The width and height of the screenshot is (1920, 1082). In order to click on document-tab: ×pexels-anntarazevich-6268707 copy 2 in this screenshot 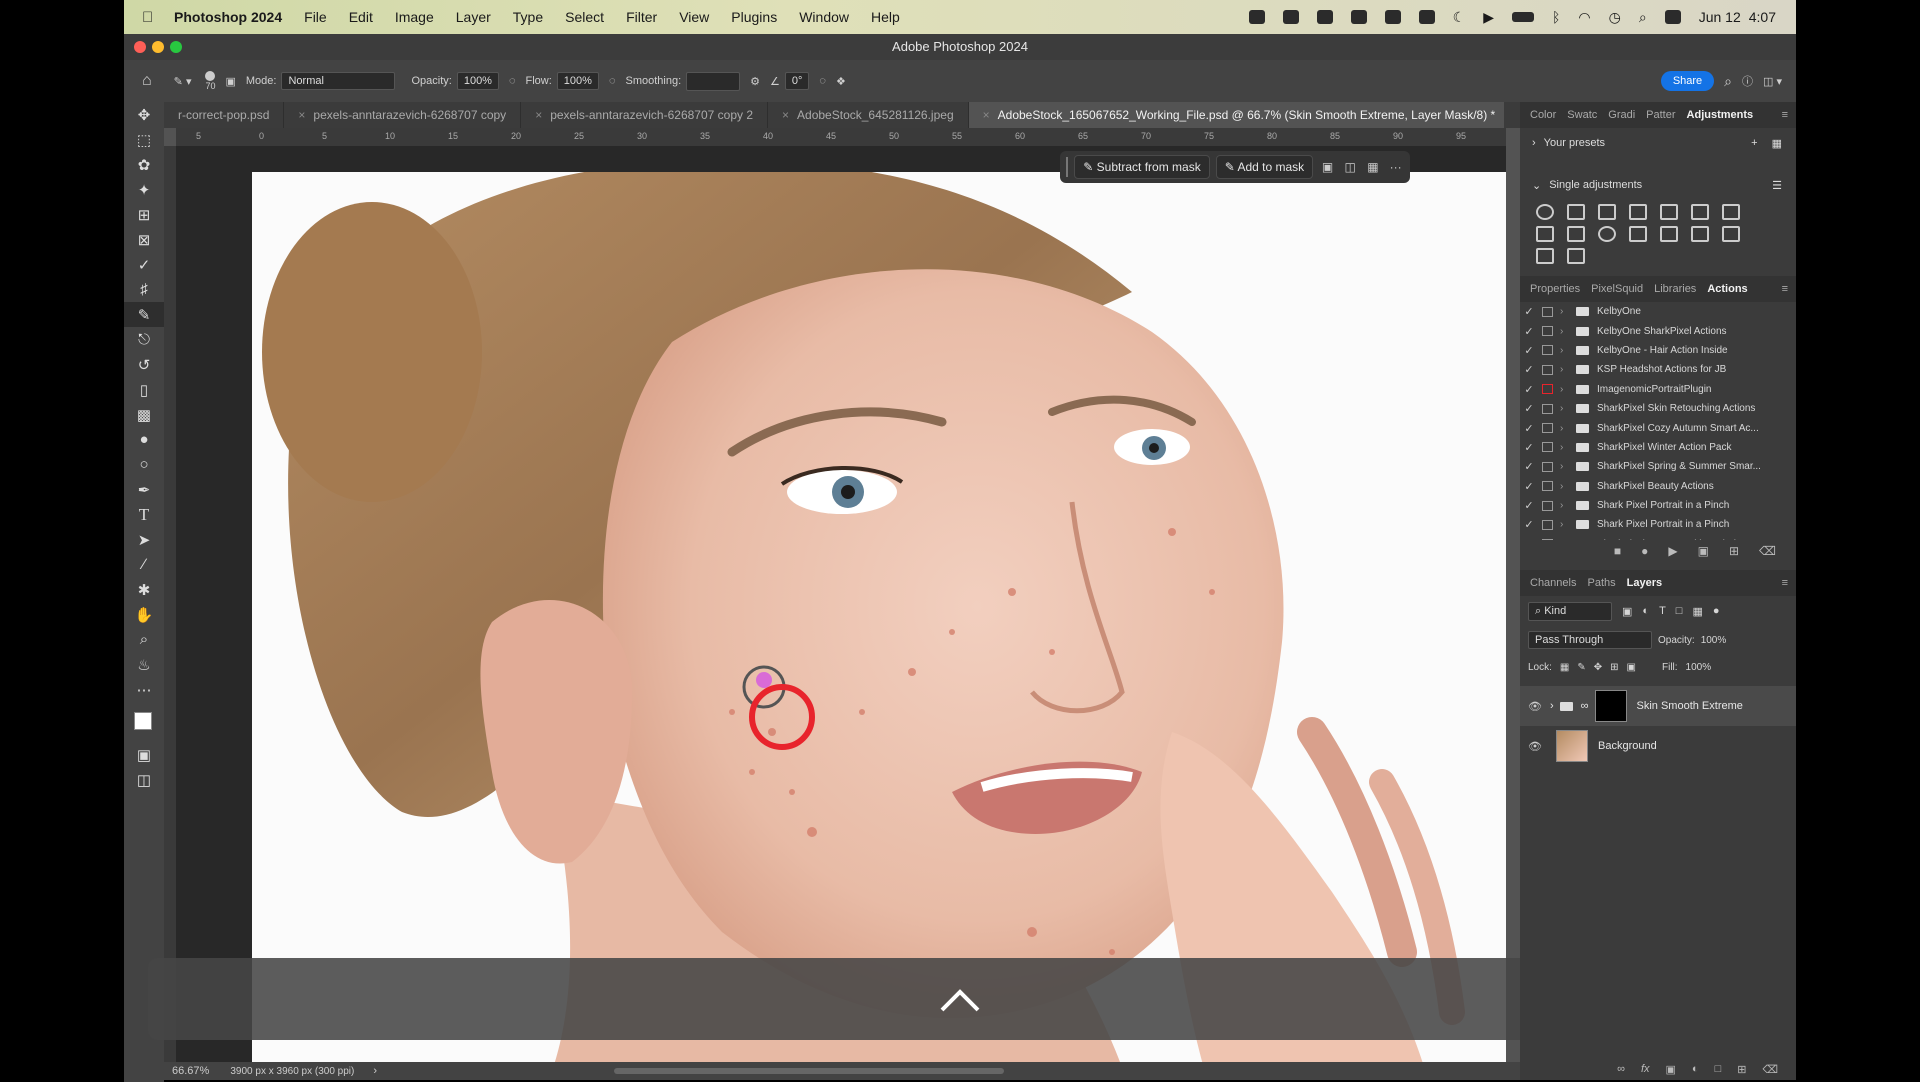, I will do `click(644, 115)`.